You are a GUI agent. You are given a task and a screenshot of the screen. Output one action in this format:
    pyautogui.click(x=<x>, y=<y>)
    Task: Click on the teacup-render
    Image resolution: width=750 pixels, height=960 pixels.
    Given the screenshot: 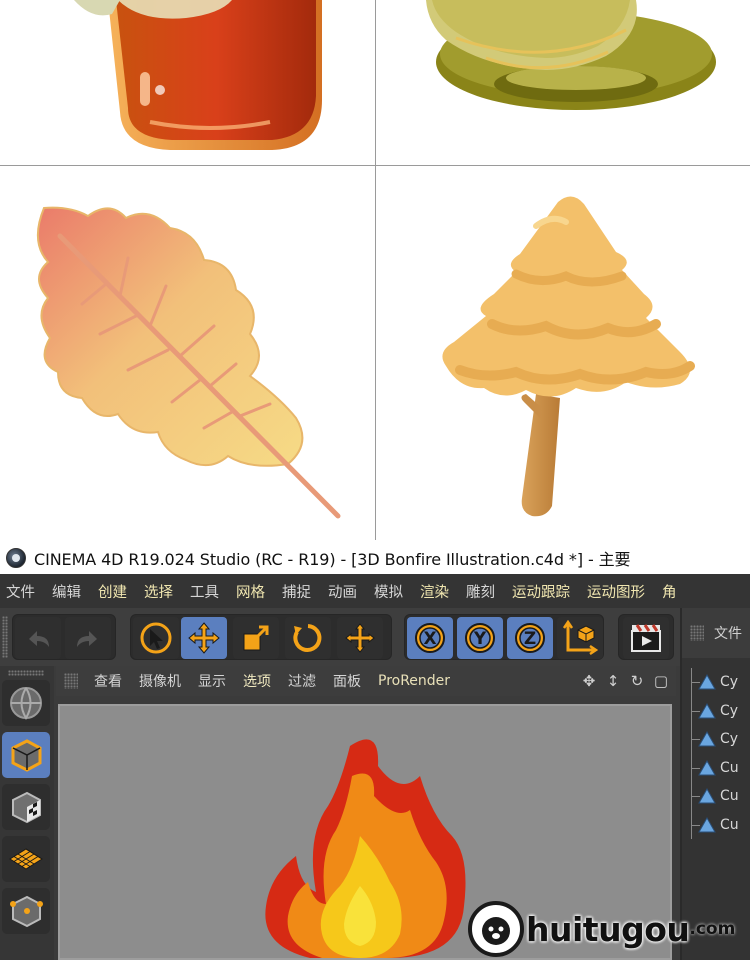 What is the action you would take?
    pyautogui.click(x=563, y=82)
    